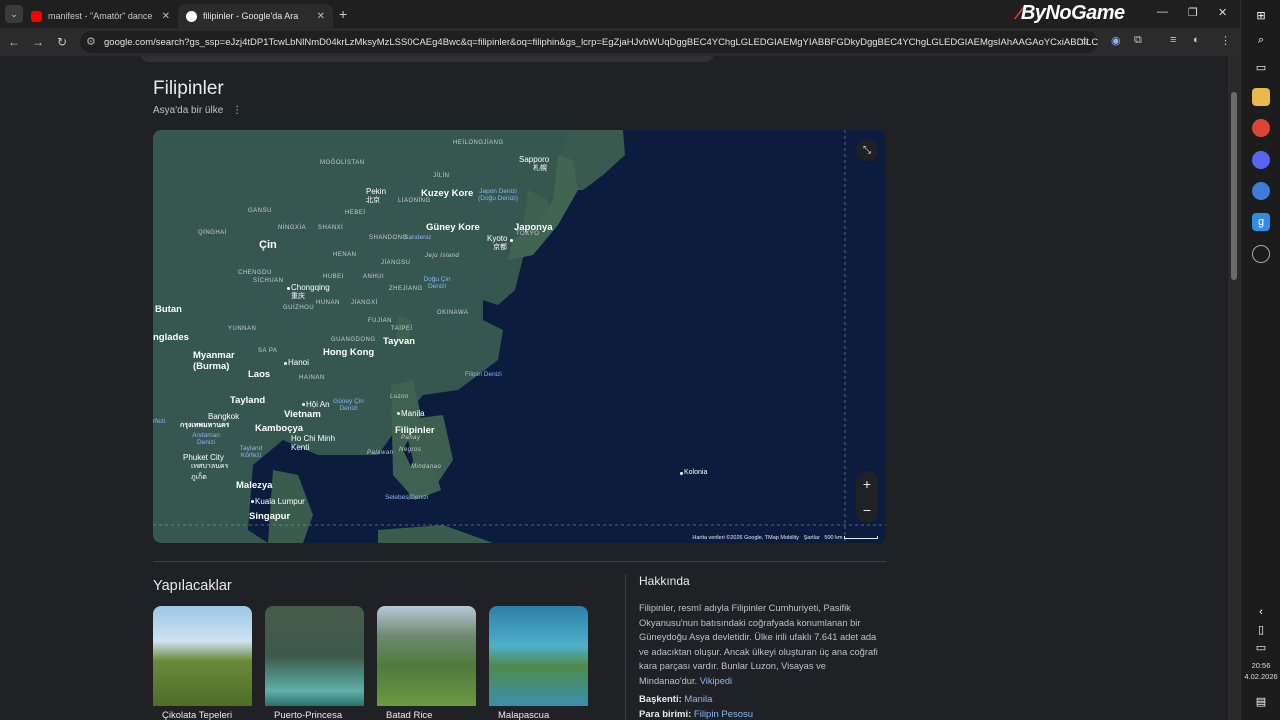 This screenshot has width=1280, height=720. What do you see at coordinates (1261, 254) in the screenshot?
I see `app-clock-icon` at bounding box center [1261, 254].